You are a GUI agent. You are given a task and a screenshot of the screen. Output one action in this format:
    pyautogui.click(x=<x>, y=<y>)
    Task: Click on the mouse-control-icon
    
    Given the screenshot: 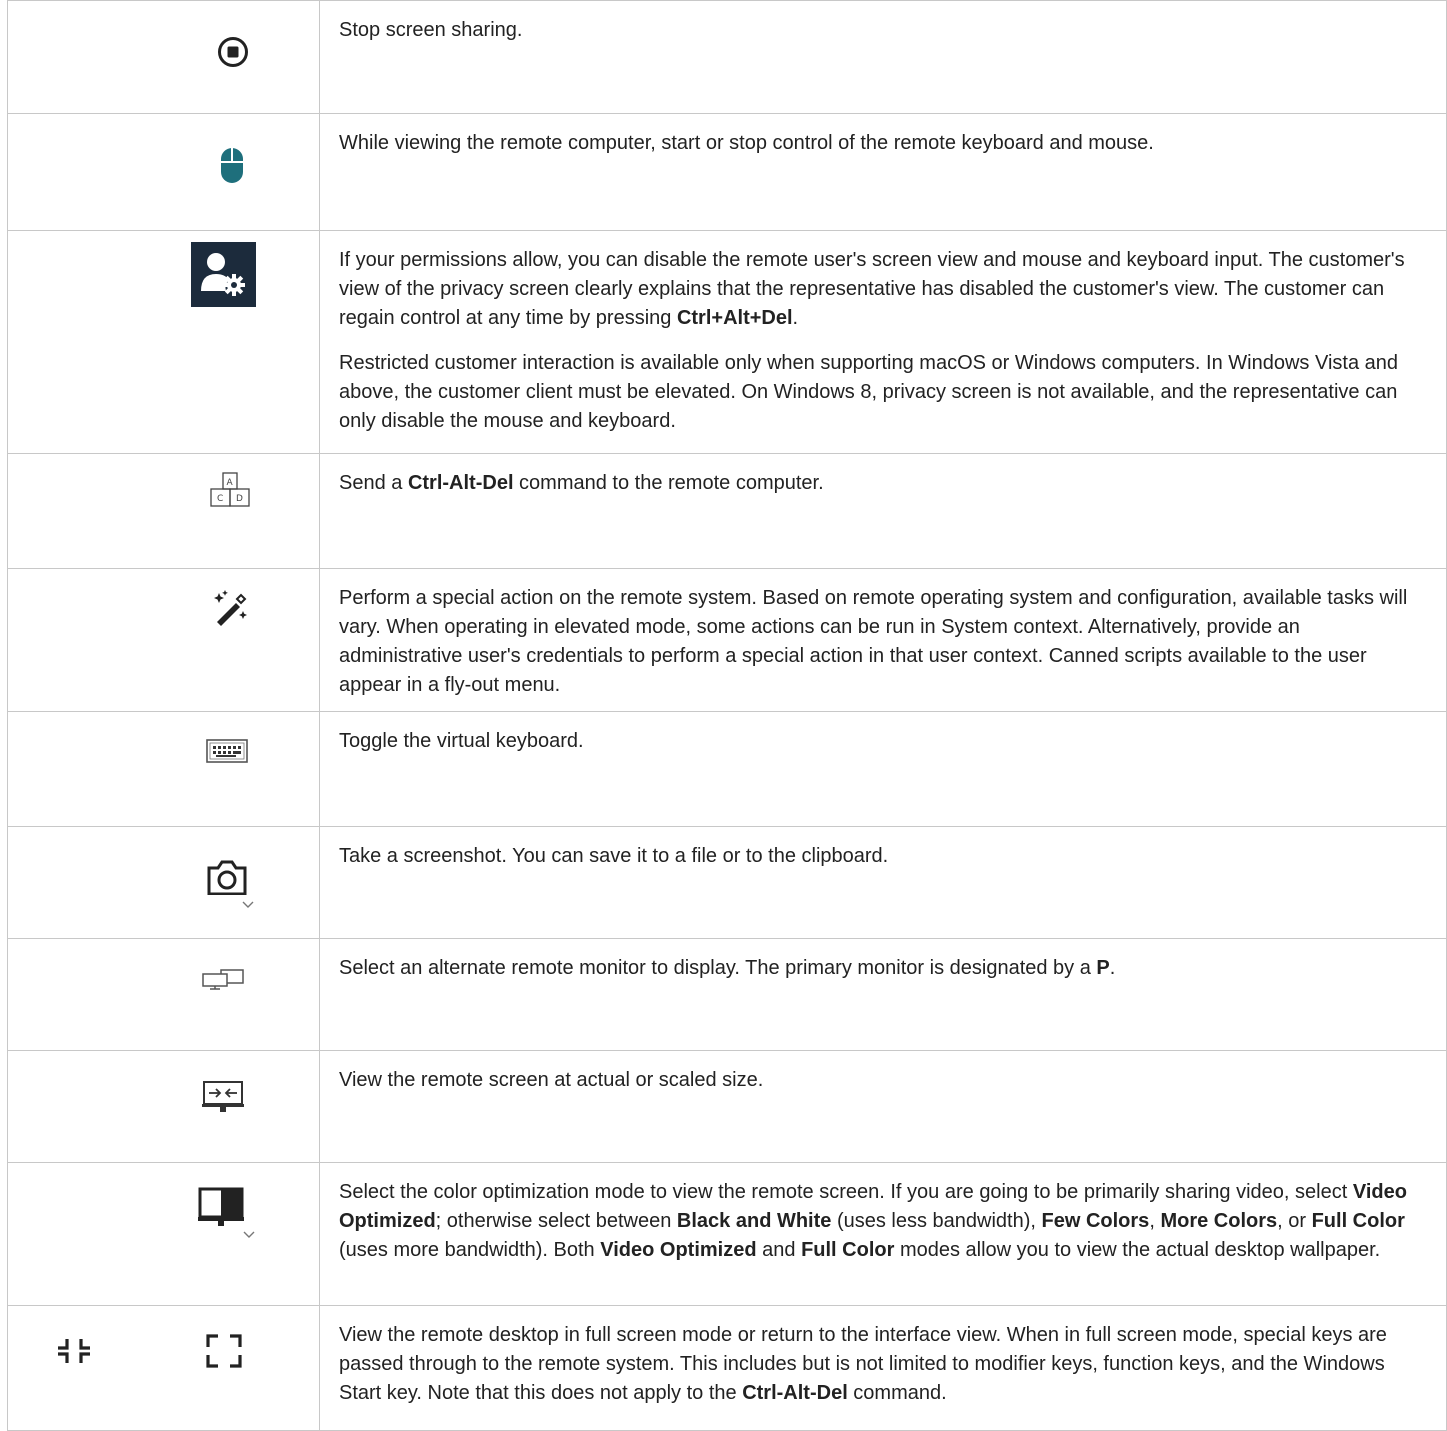 What is the action you would take?
    pyautogui.click(x=232, y=165)
    